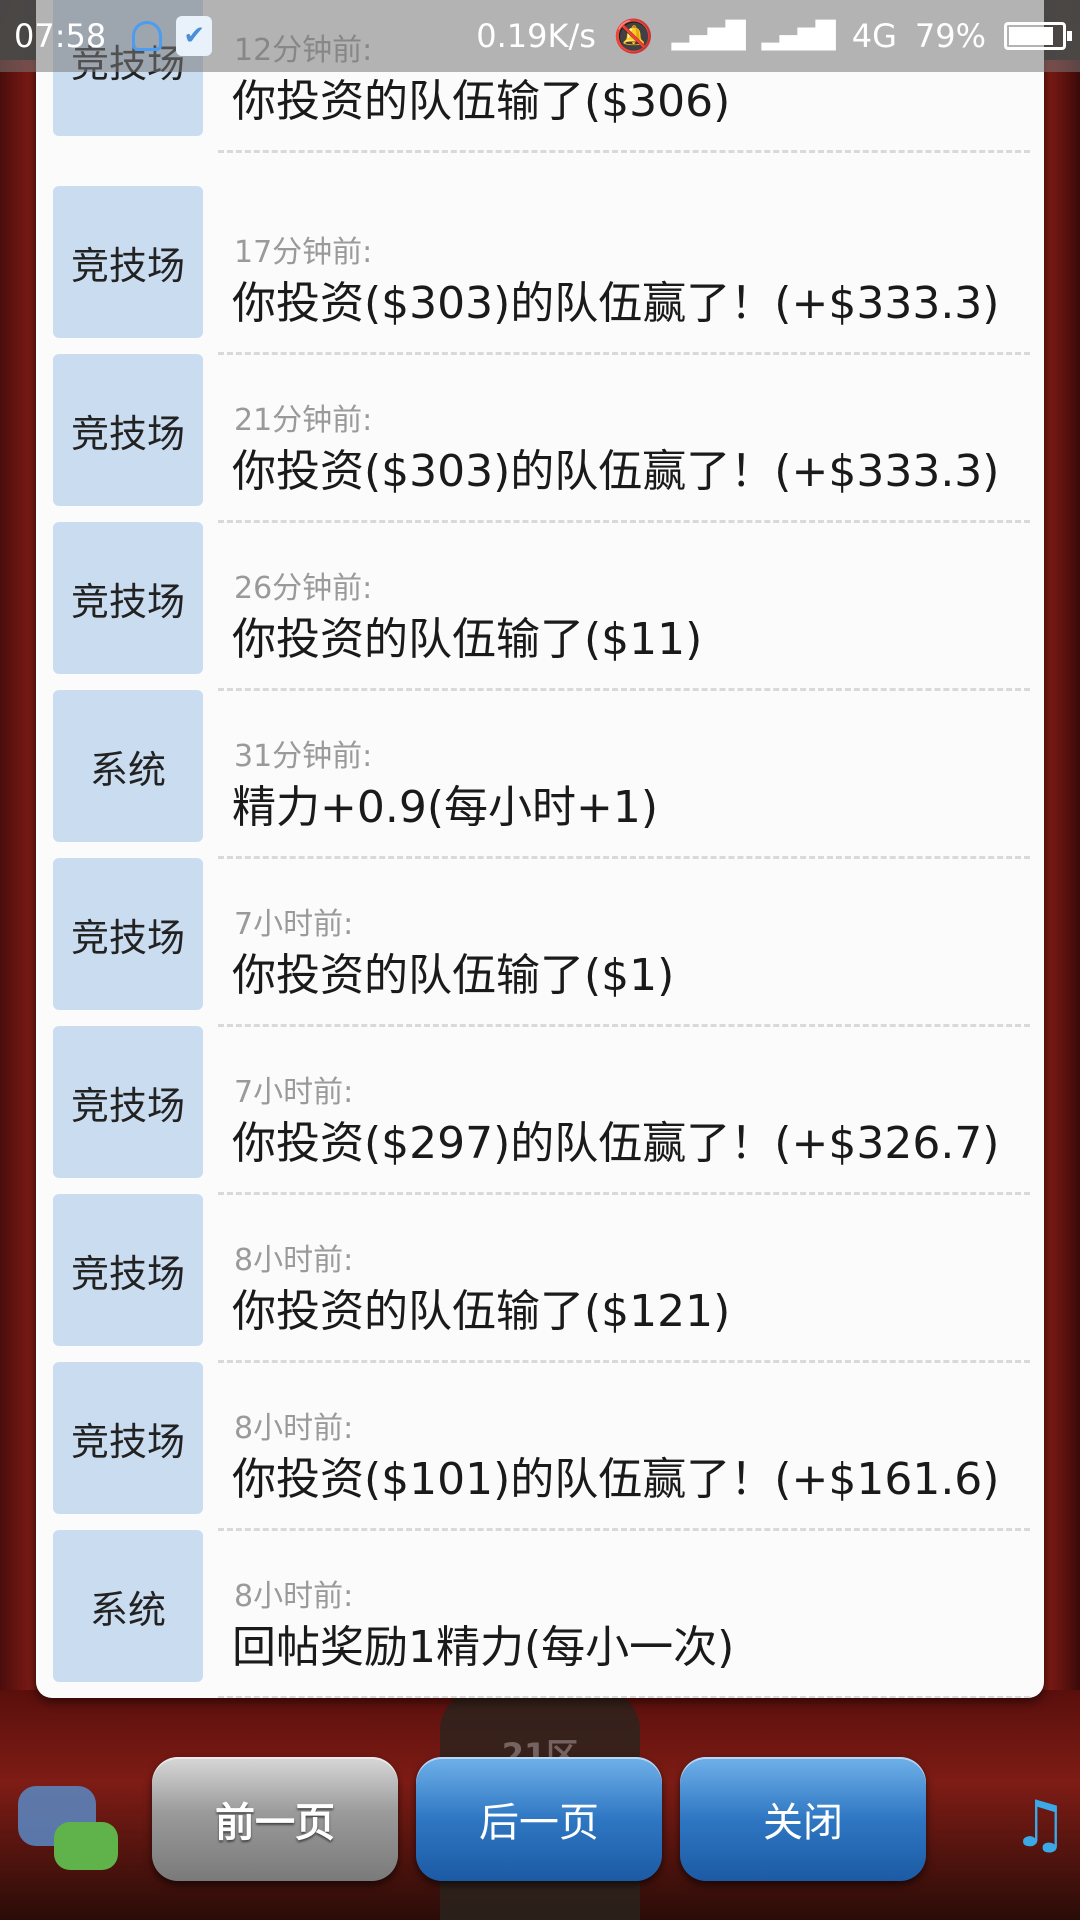 The height and width of the screenshot is (1920, 1080). Describe the element at coordinates (303, 420) in the screenshot. I see `message-time: 21分钟前:` at that location.